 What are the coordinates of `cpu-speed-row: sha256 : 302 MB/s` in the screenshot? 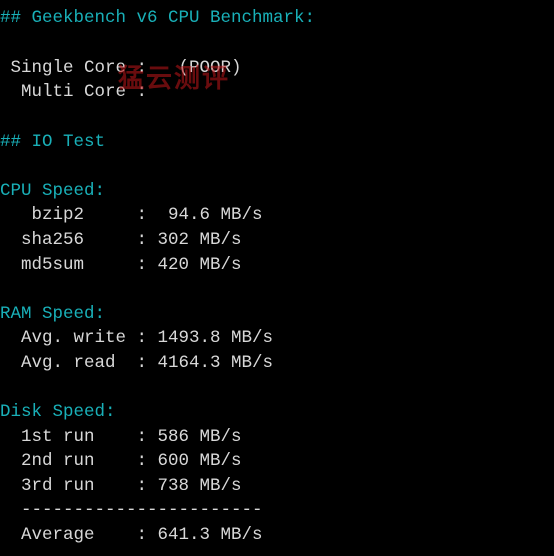 It's located at (121, 240).